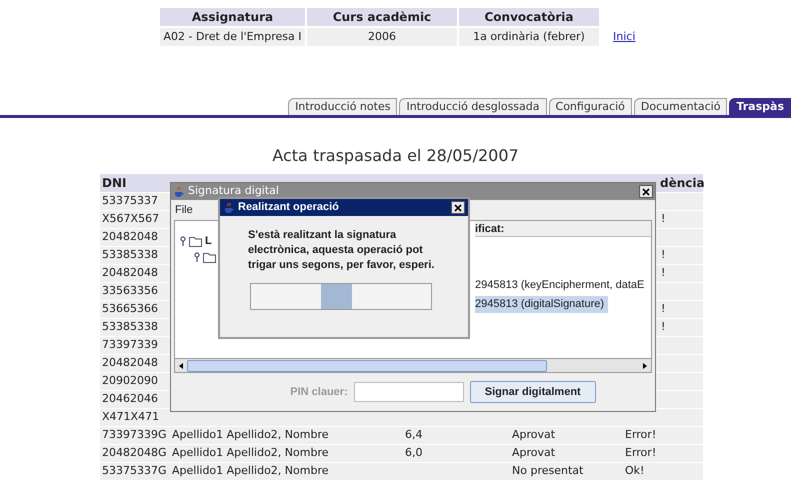 The height and width of the screenshot is (501, 791). Describe the element at coordinates (130, 345) in the screenshot. I see `table-cell: 73397339` at that location.